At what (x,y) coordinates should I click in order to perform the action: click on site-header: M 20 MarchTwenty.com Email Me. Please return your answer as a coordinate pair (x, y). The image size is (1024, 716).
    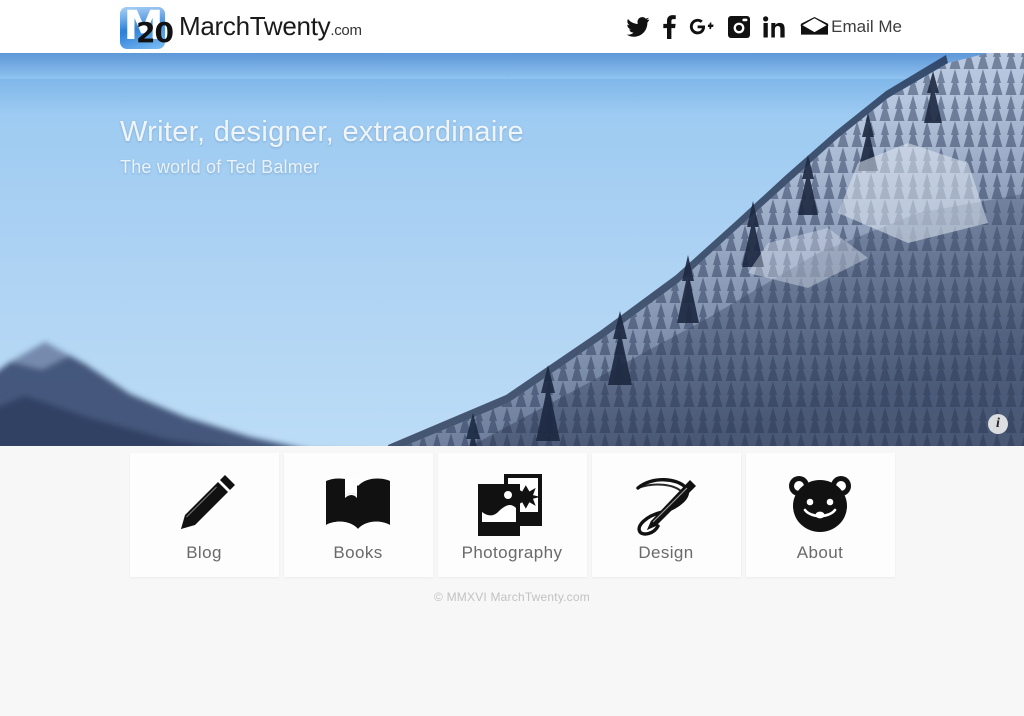
    Looking at the image, I should click on (512, 26).